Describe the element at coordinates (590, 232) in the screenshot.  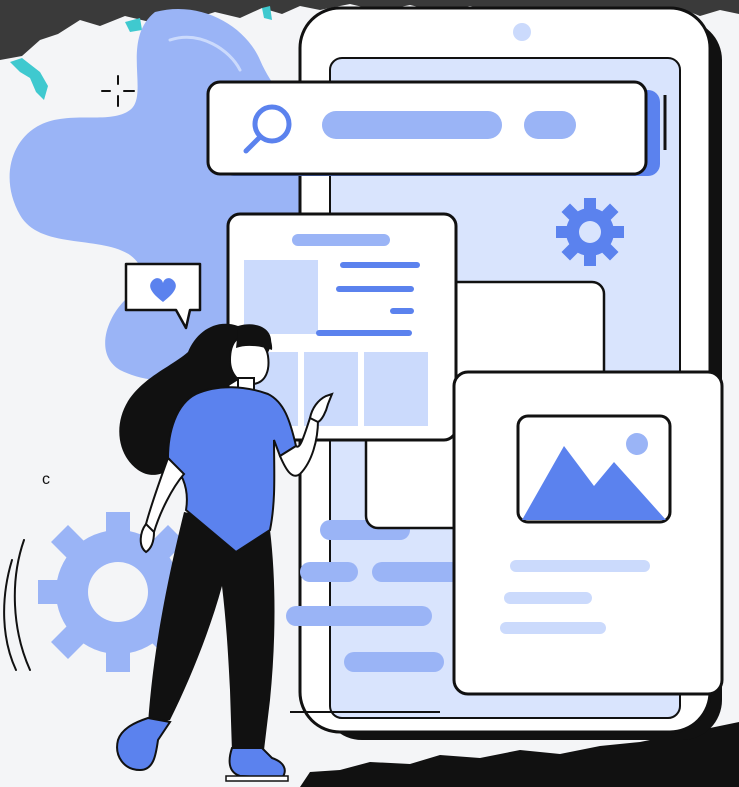
I see `gear-icon` at that location.